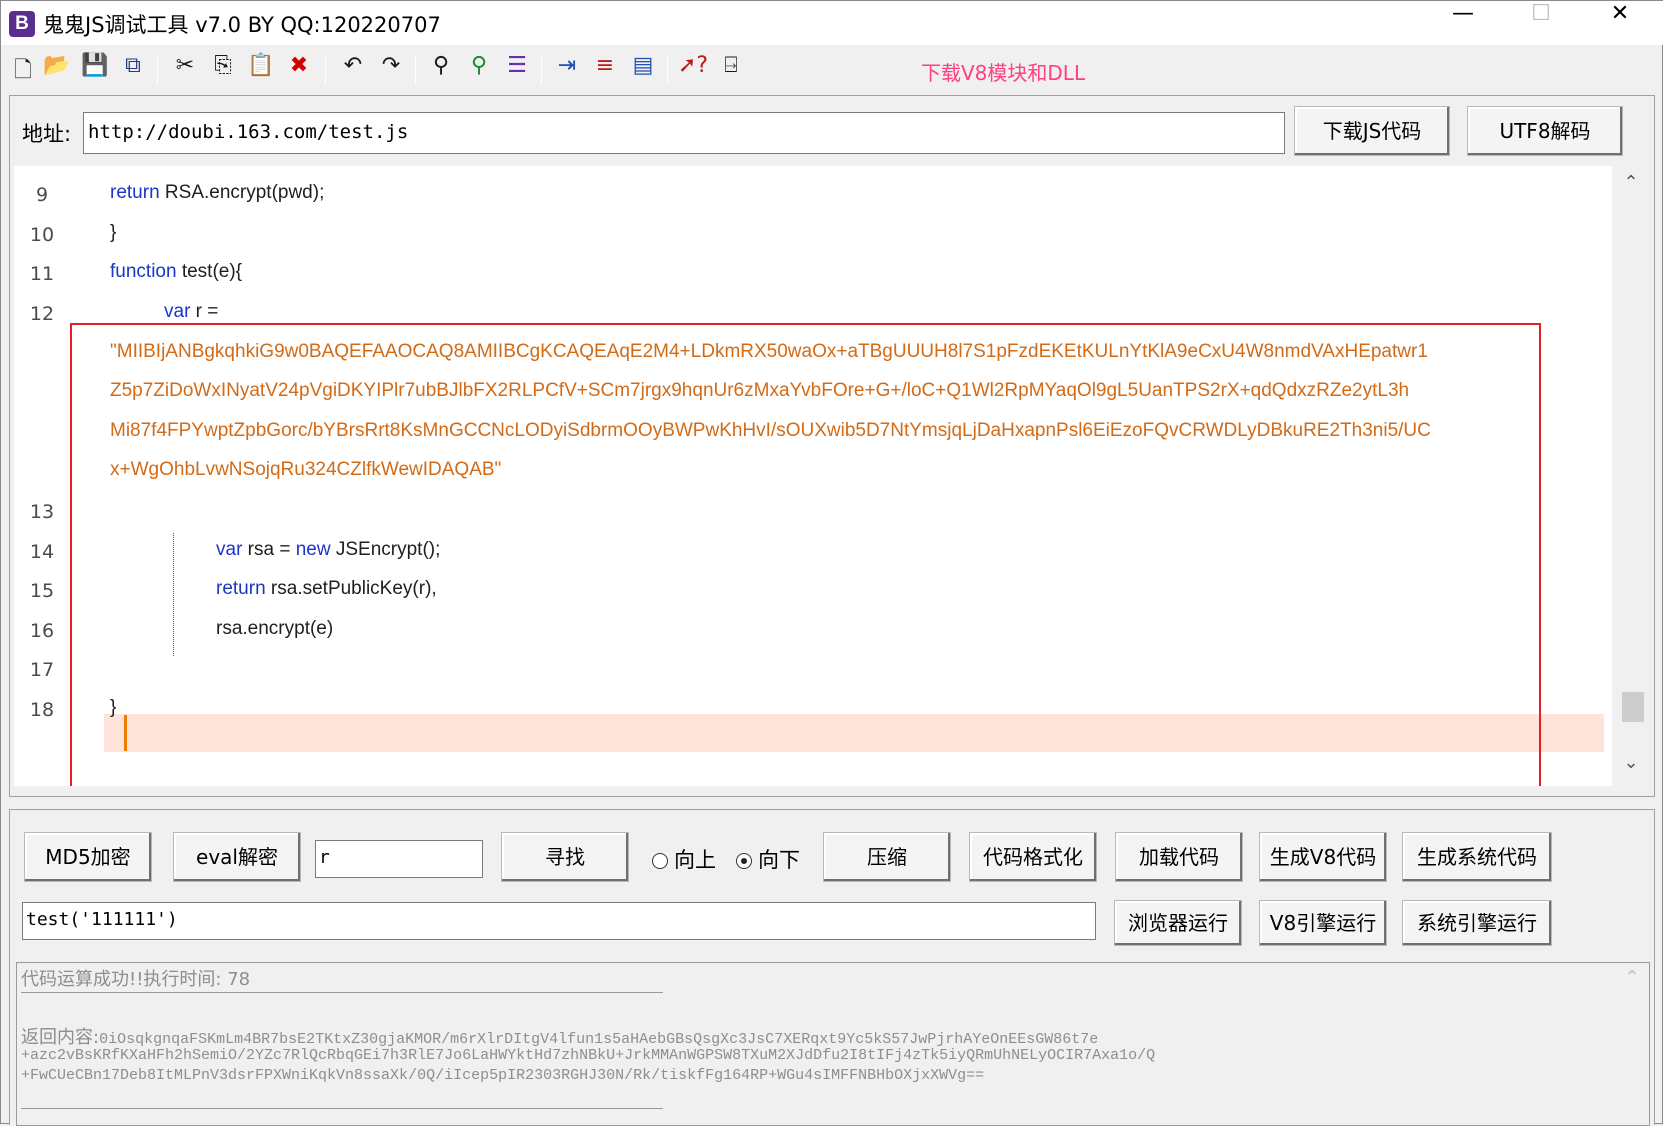  I want to click on radio-down: 向下, so click(768, 859).